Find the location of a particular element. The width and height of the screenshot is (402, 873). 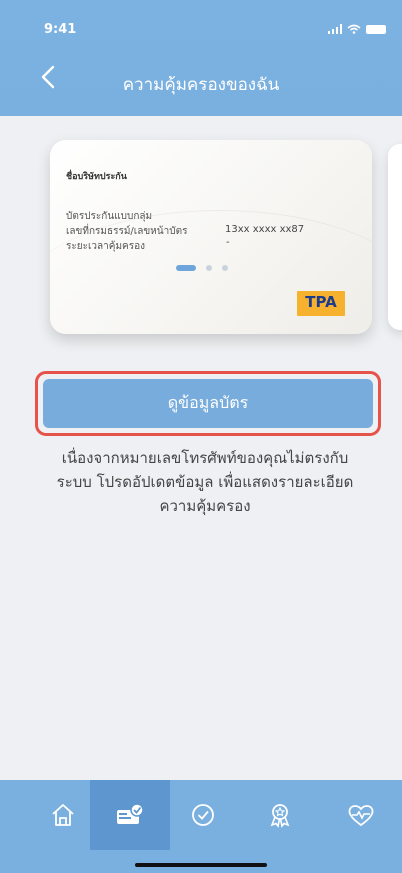

card-type: บัตรประกันแบบกลุ่ม is located at coordinates (109, 216).